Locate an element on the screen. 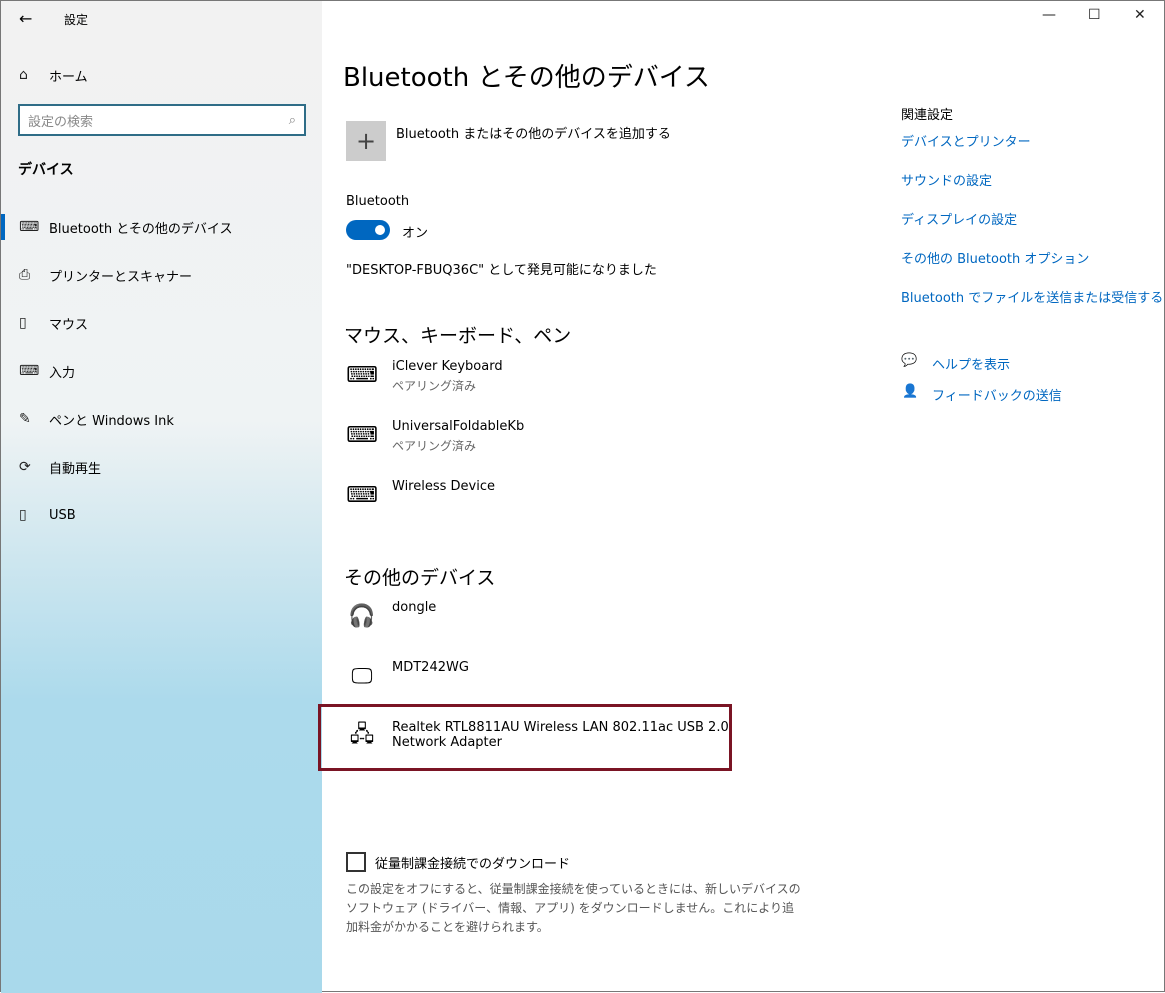 The height and width of the screenshot is (993, 1165). close-button: ✕ is located at coordinates (1140, 15).